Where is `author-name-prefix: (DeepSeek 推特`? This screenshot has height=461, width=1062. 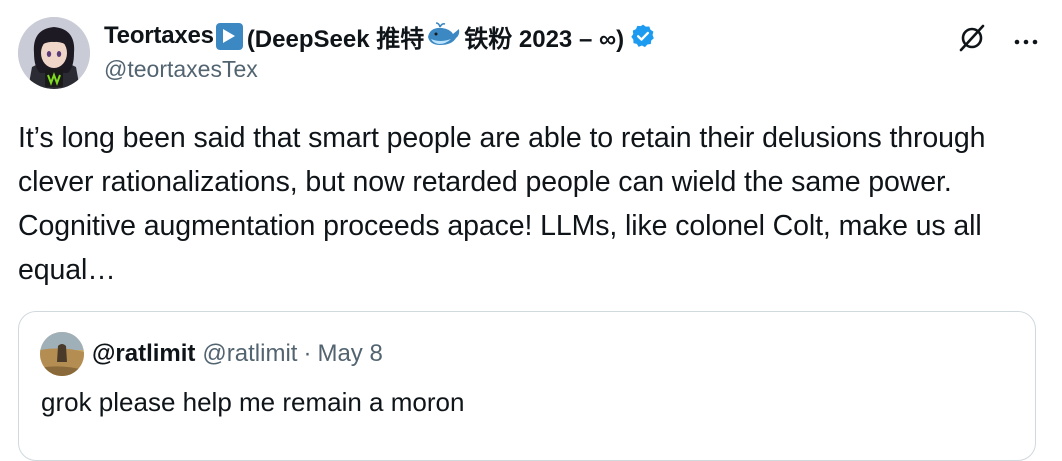
author-name-prefix: (DeepSeek 推特 is located at coordinates (335, 39).